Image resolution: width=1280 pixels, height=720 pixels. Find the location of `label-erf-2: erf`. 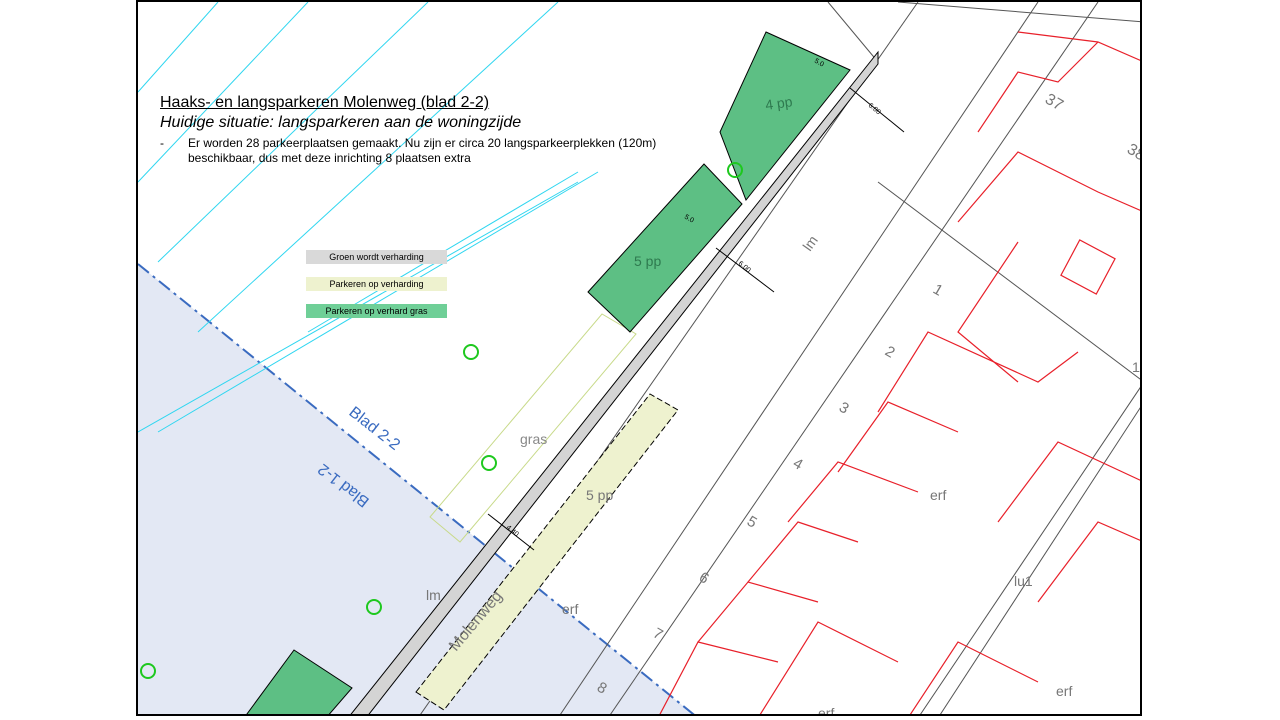

label-erf-2: erf is located at coordinates (570, 609).